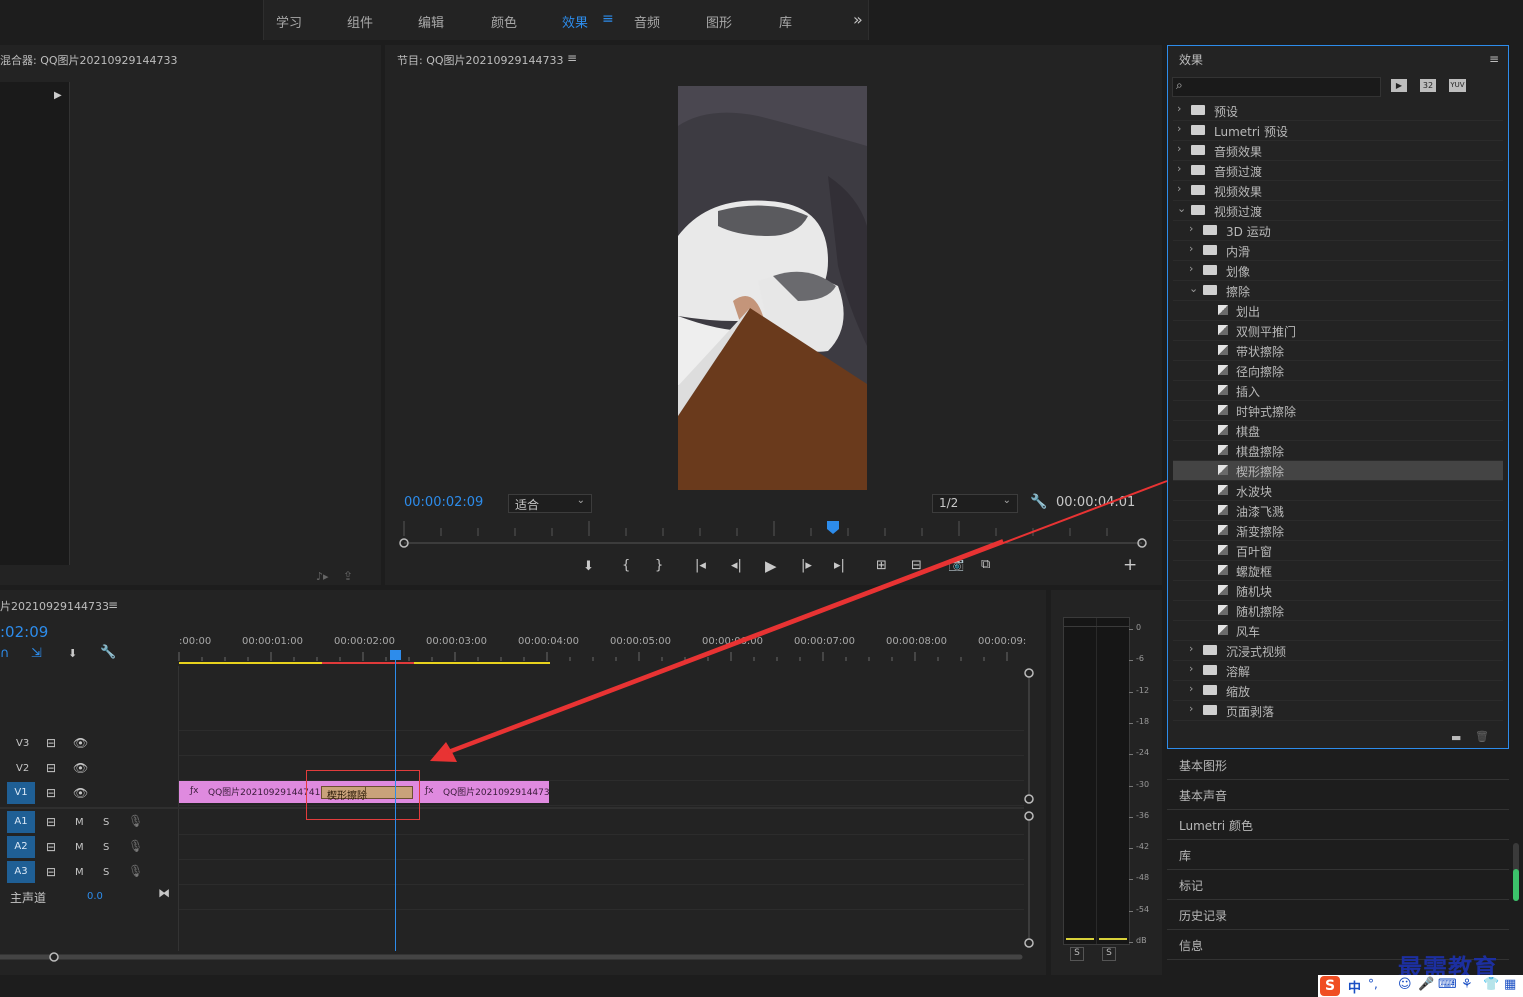 This screenshot has height=997, width=1523. What do you see at coordinates (21, 847) in the screenshot?
I see `track-name-a2: A2` at bounding box center [21, 847].